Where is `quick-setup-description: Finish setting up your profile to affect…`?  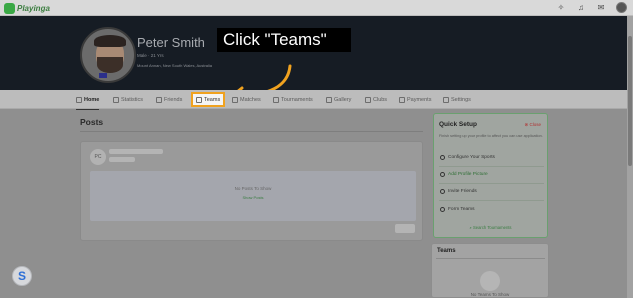
quick-setup-description: Finish setting up your profile to affect… is located at coordinates (491, 136).